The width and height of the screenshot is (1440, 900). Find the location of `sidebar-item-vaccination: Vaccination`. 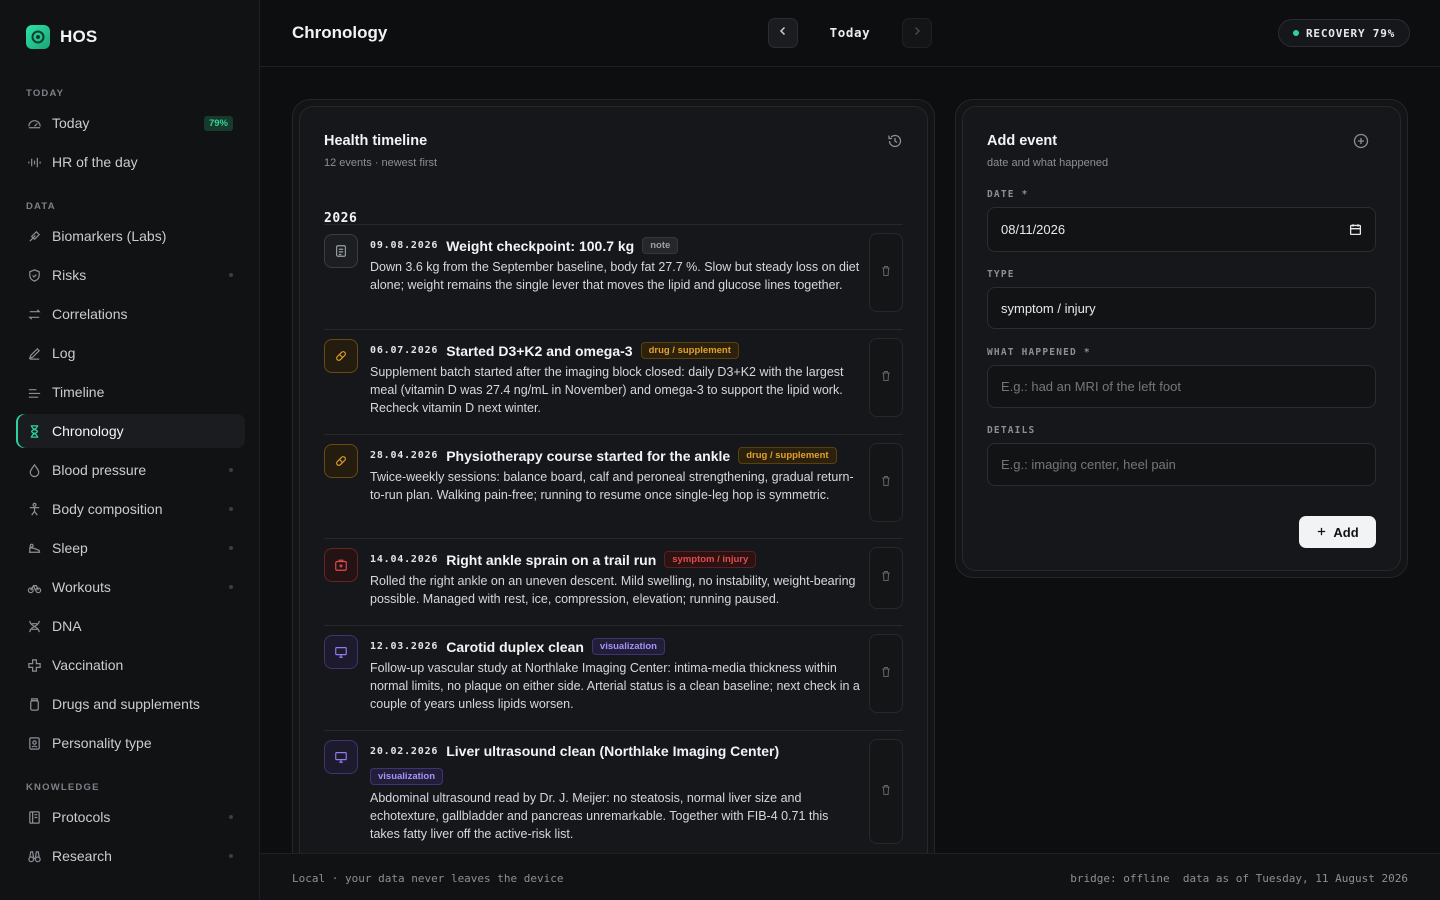

sidebar-item-vaccination: Vaccination is located at coordinates (130, 665).